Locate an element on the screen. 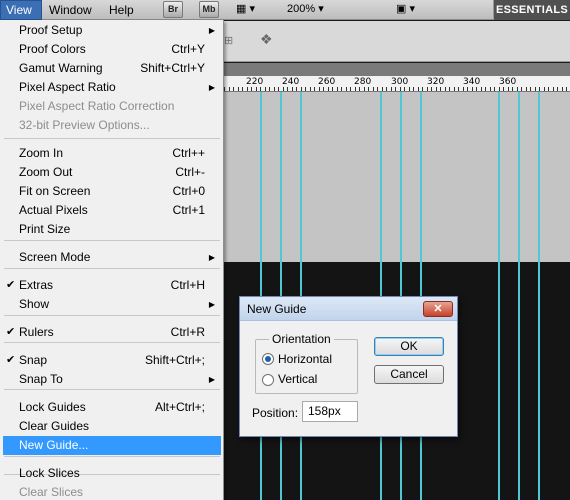 This screenshot has height=500, width=570. menu-item-label: Proof Colors is located at coordinates (52, 49).